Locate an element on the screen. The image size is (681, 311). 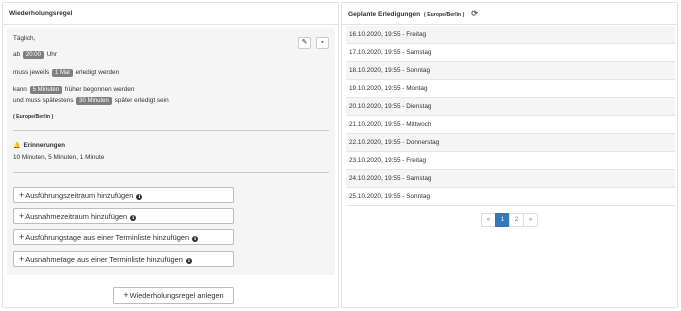
timezone-note: ( Europe/Berlin ) is located at coordinates (33, 117).